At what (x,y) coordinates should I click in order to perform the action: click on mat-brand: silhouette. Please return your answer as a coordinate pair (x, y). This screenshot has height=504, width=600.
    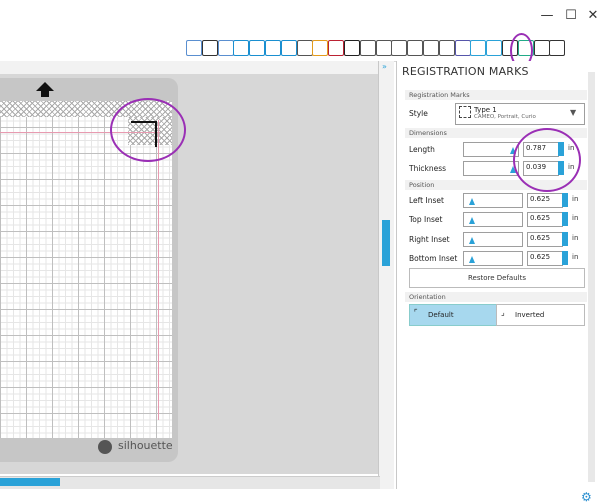
    Looking at the image, I should click on (145, 445).